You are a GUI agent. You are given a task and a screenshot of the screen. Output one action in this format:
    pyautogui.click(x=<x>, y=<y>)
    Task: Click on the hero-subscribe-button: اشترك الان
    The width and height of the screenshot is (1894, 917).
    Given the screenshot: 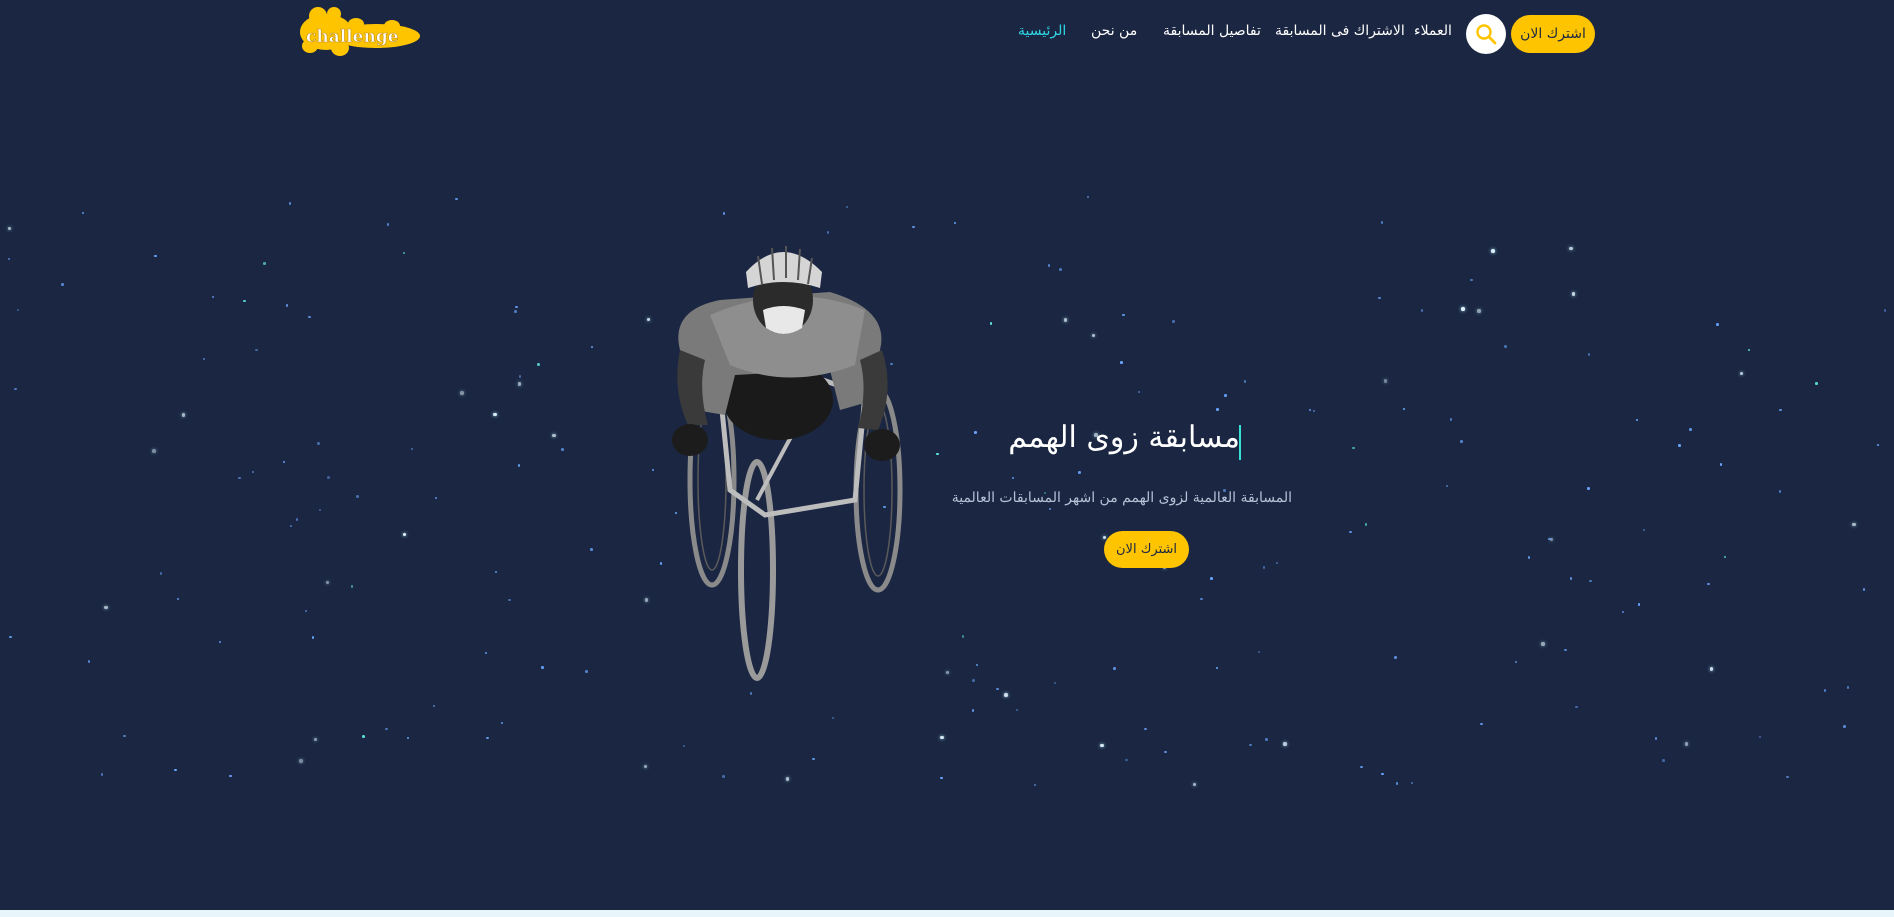 What is the action you would take?
    pyautogui.click(x=1146, y=549)
    